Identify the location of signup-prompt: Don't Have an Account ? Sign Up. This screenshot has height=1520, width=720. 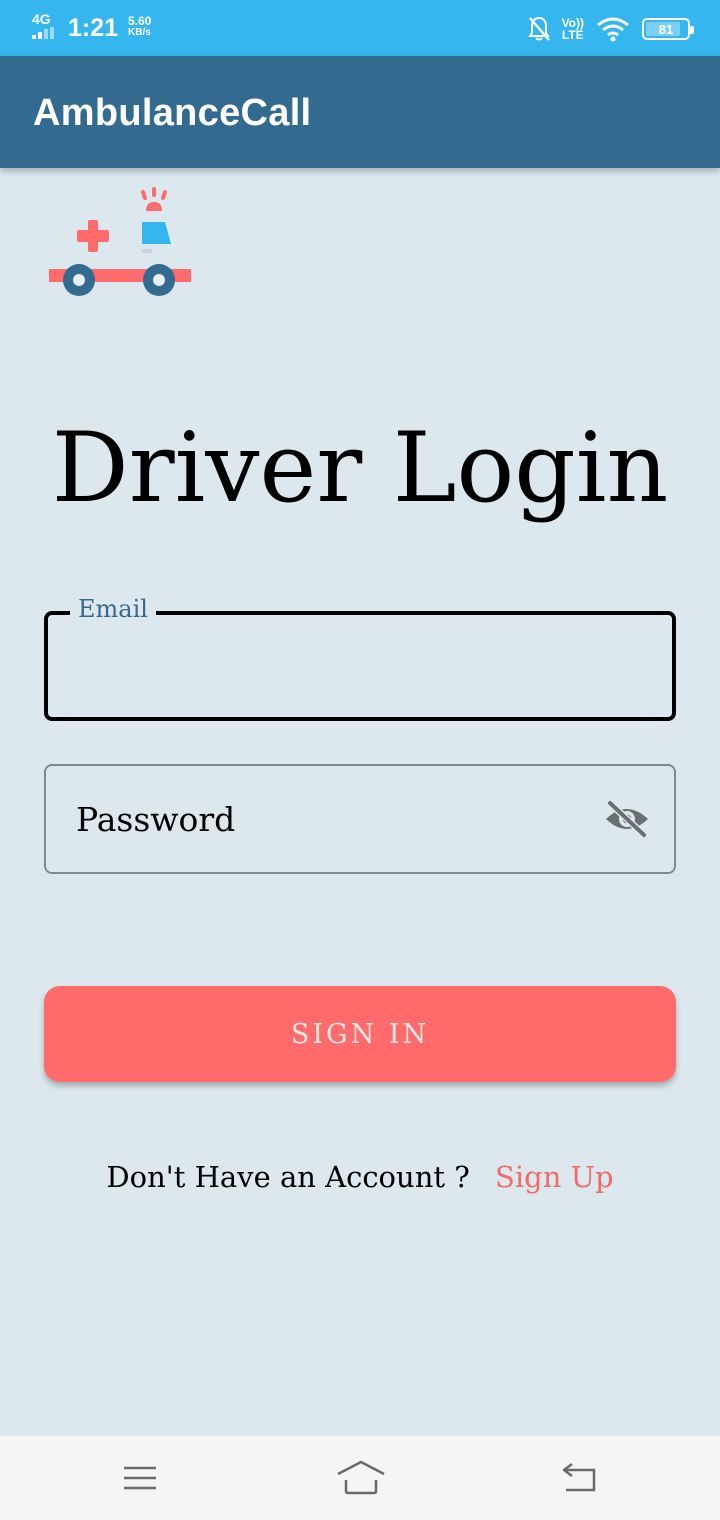
(360, 1177).